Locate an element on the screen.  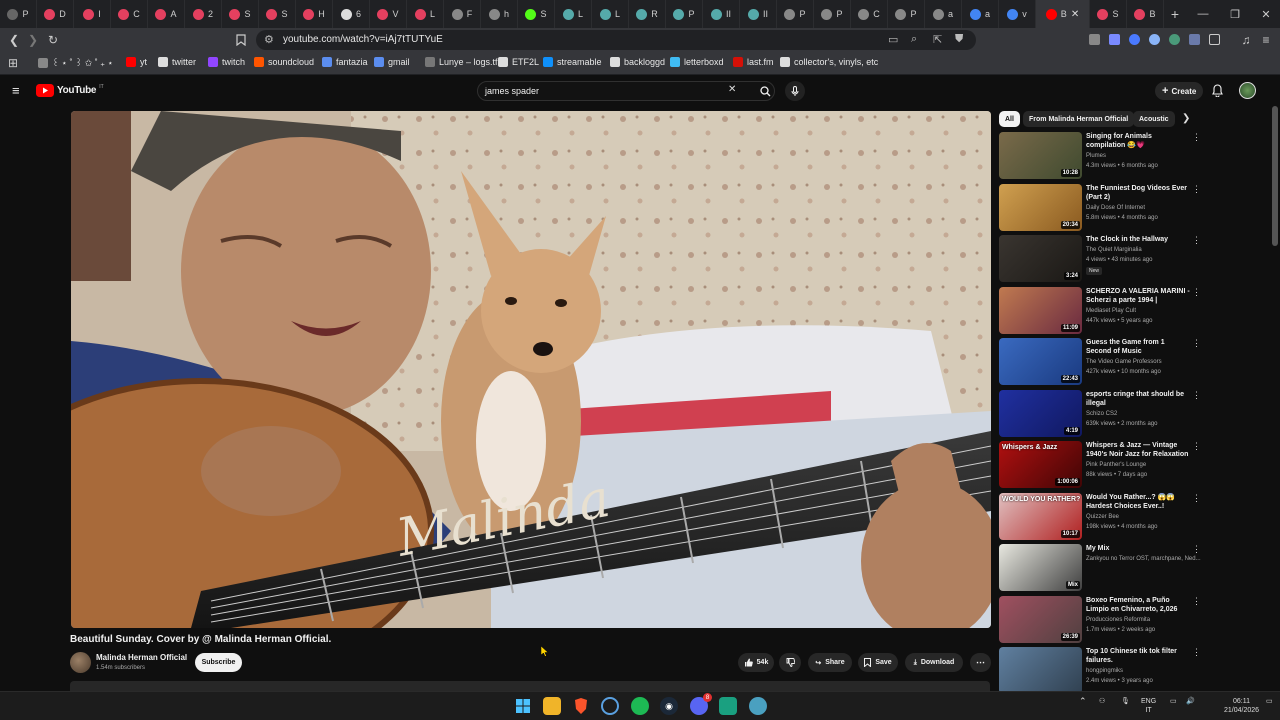
browser-tab: V is located at coordinates (388, 14).